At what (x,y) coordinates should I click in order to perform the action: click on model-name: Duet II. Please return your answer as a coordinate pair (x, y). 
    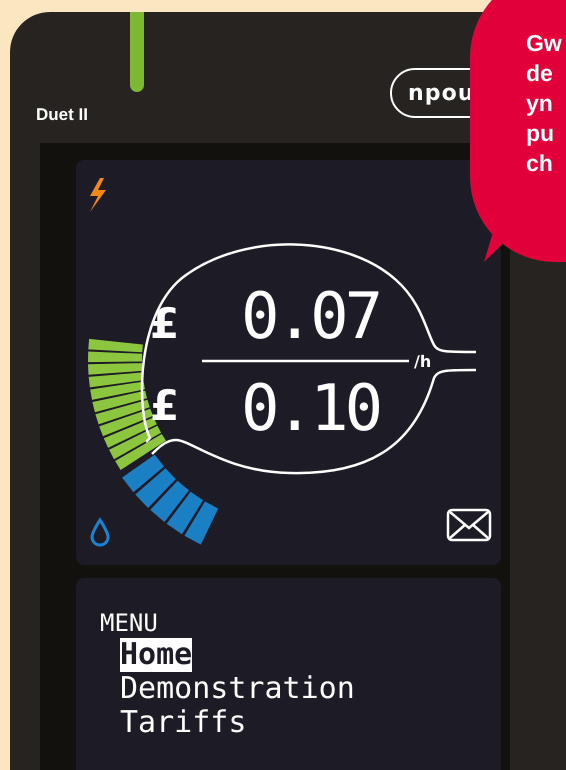
    Looking at the image, I should click on (62, 115).